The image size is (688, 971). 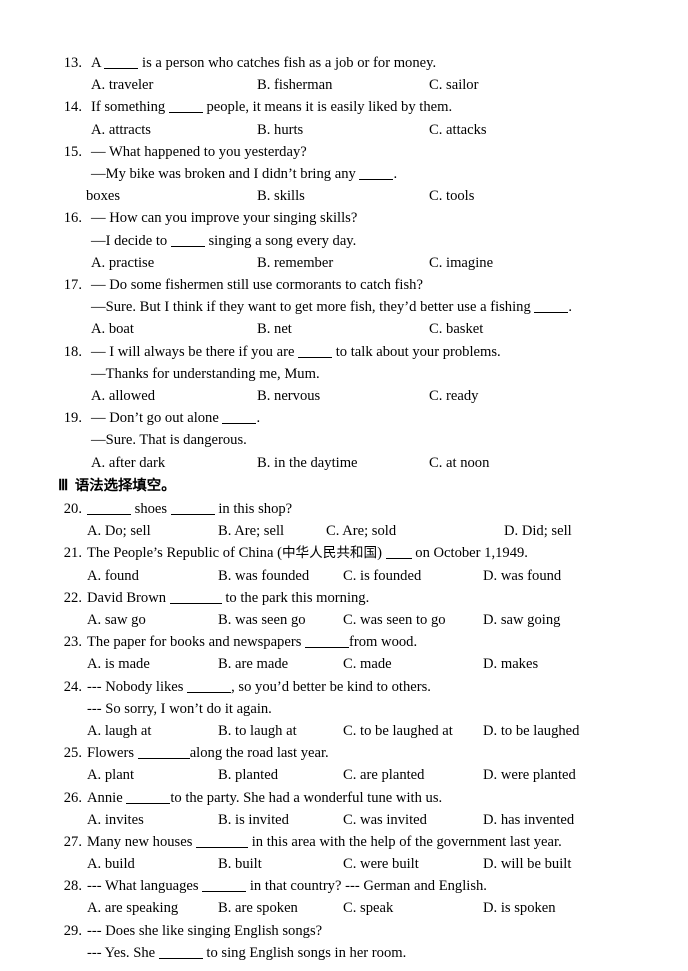 What do you see at coordinates (262, 620) in the screenshot?
I see `option-b: B. was seen go` at bounding box center [262, 620].